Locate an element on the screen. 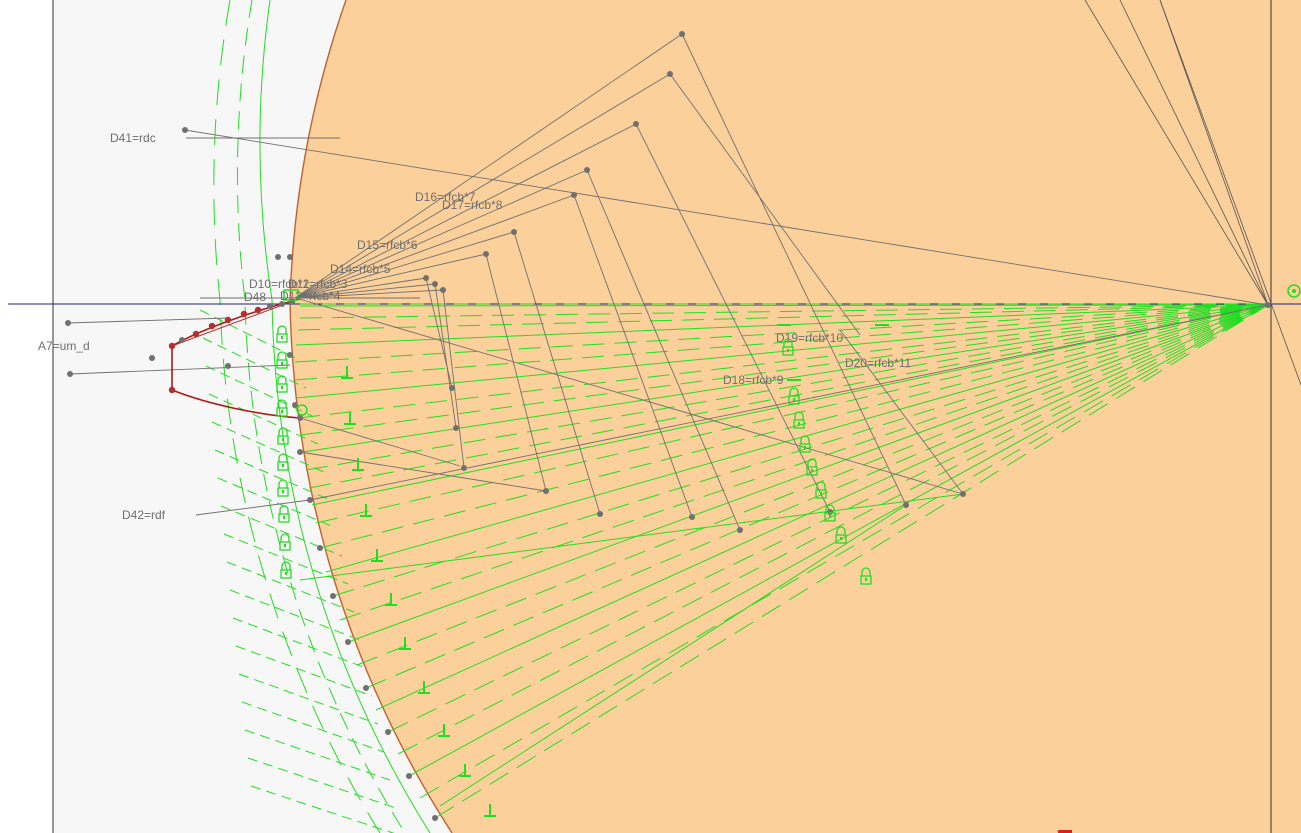 Image resolution: width=1301 pixels, height=833 pixels. dim-d20: D20=rfcb*11 is located at coordinates (878, 363).